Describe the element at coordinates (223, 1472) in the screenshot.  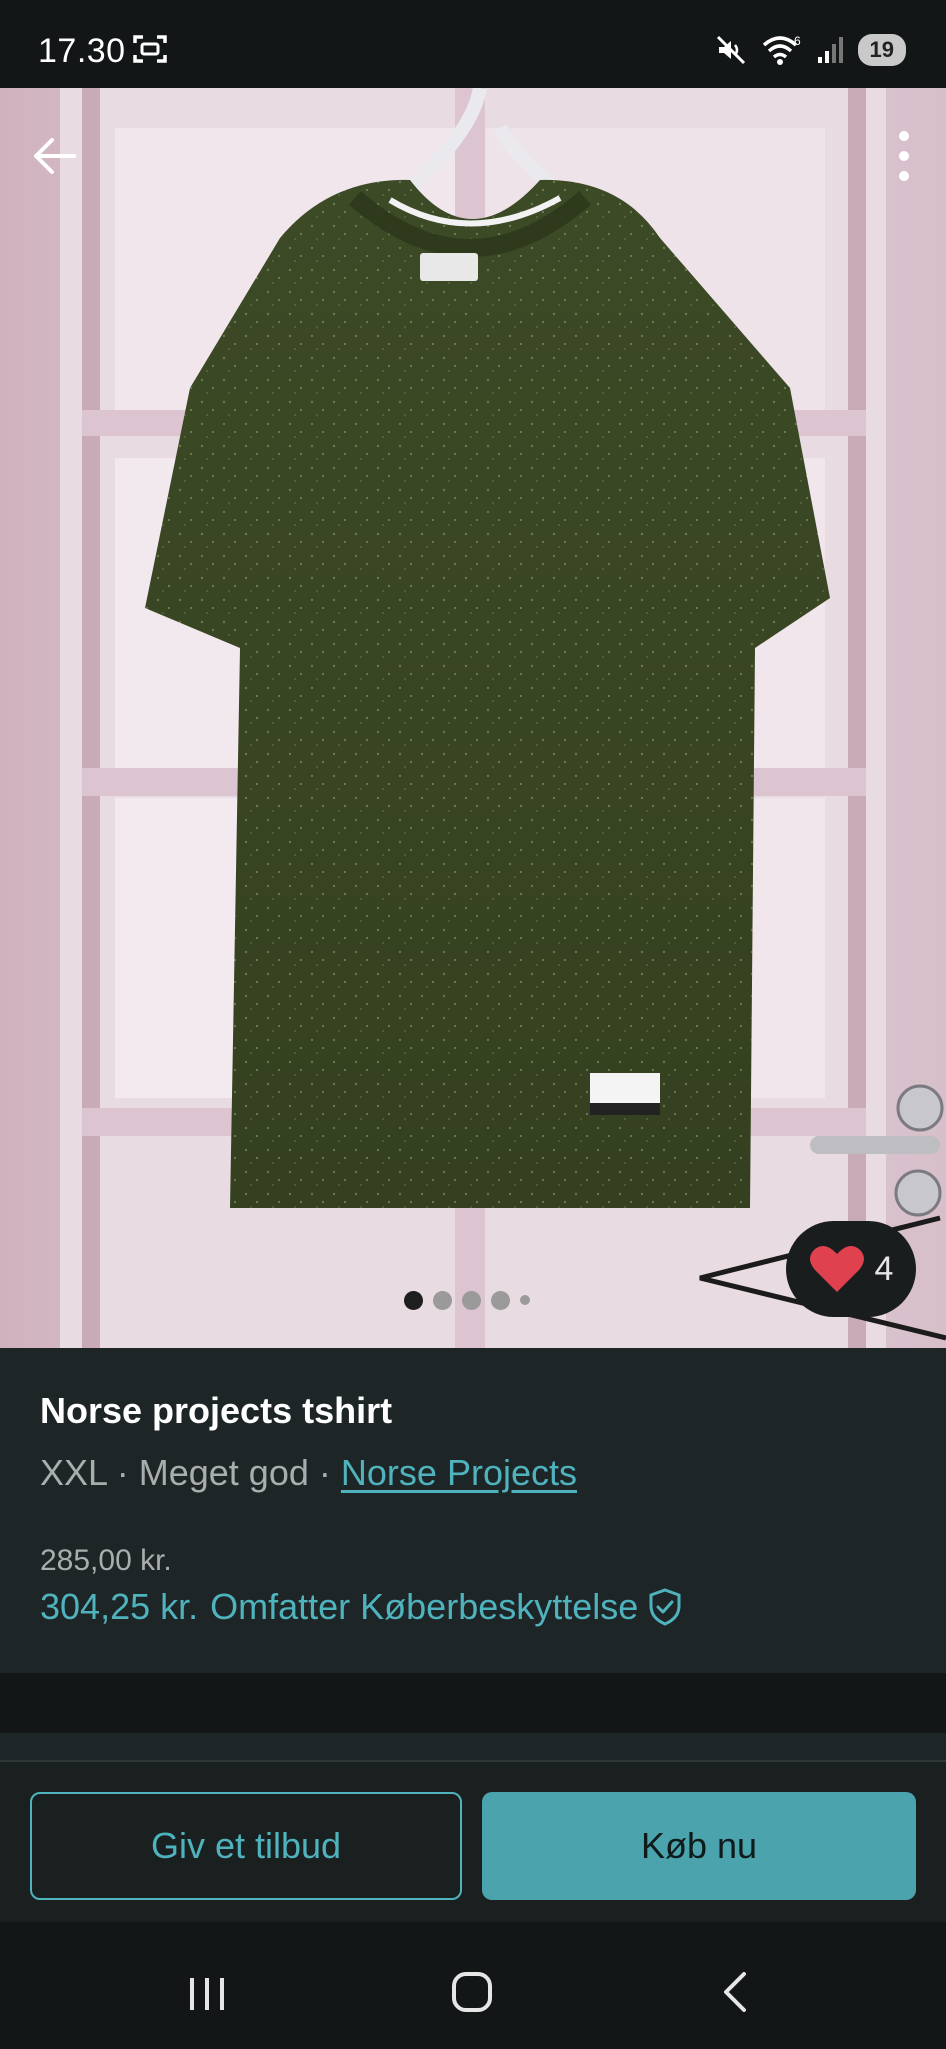
I see `listing-condition: Meget god` at that location.